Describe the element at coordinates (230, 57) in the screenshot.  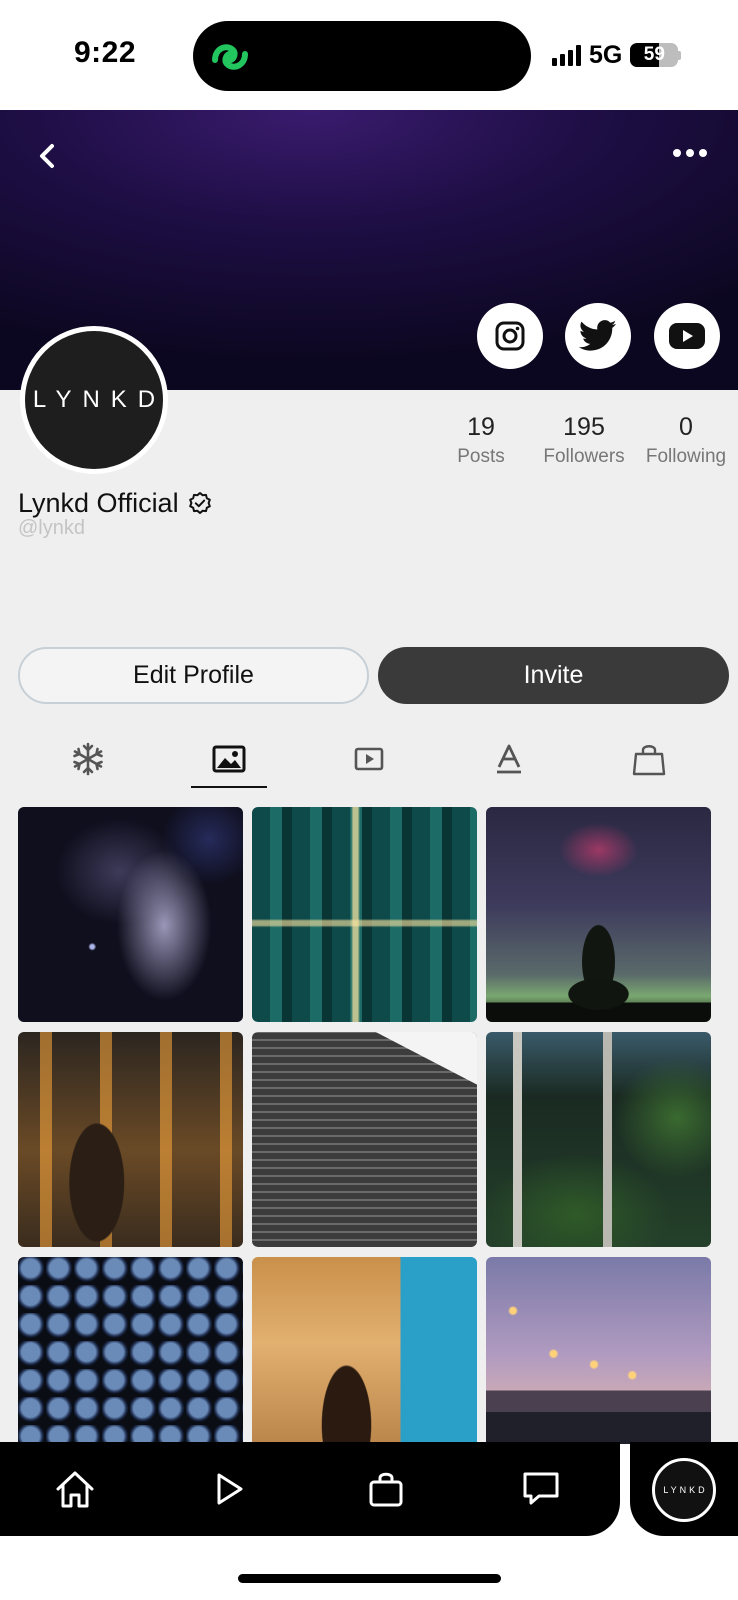
I see `linked-app-icon` at that location.